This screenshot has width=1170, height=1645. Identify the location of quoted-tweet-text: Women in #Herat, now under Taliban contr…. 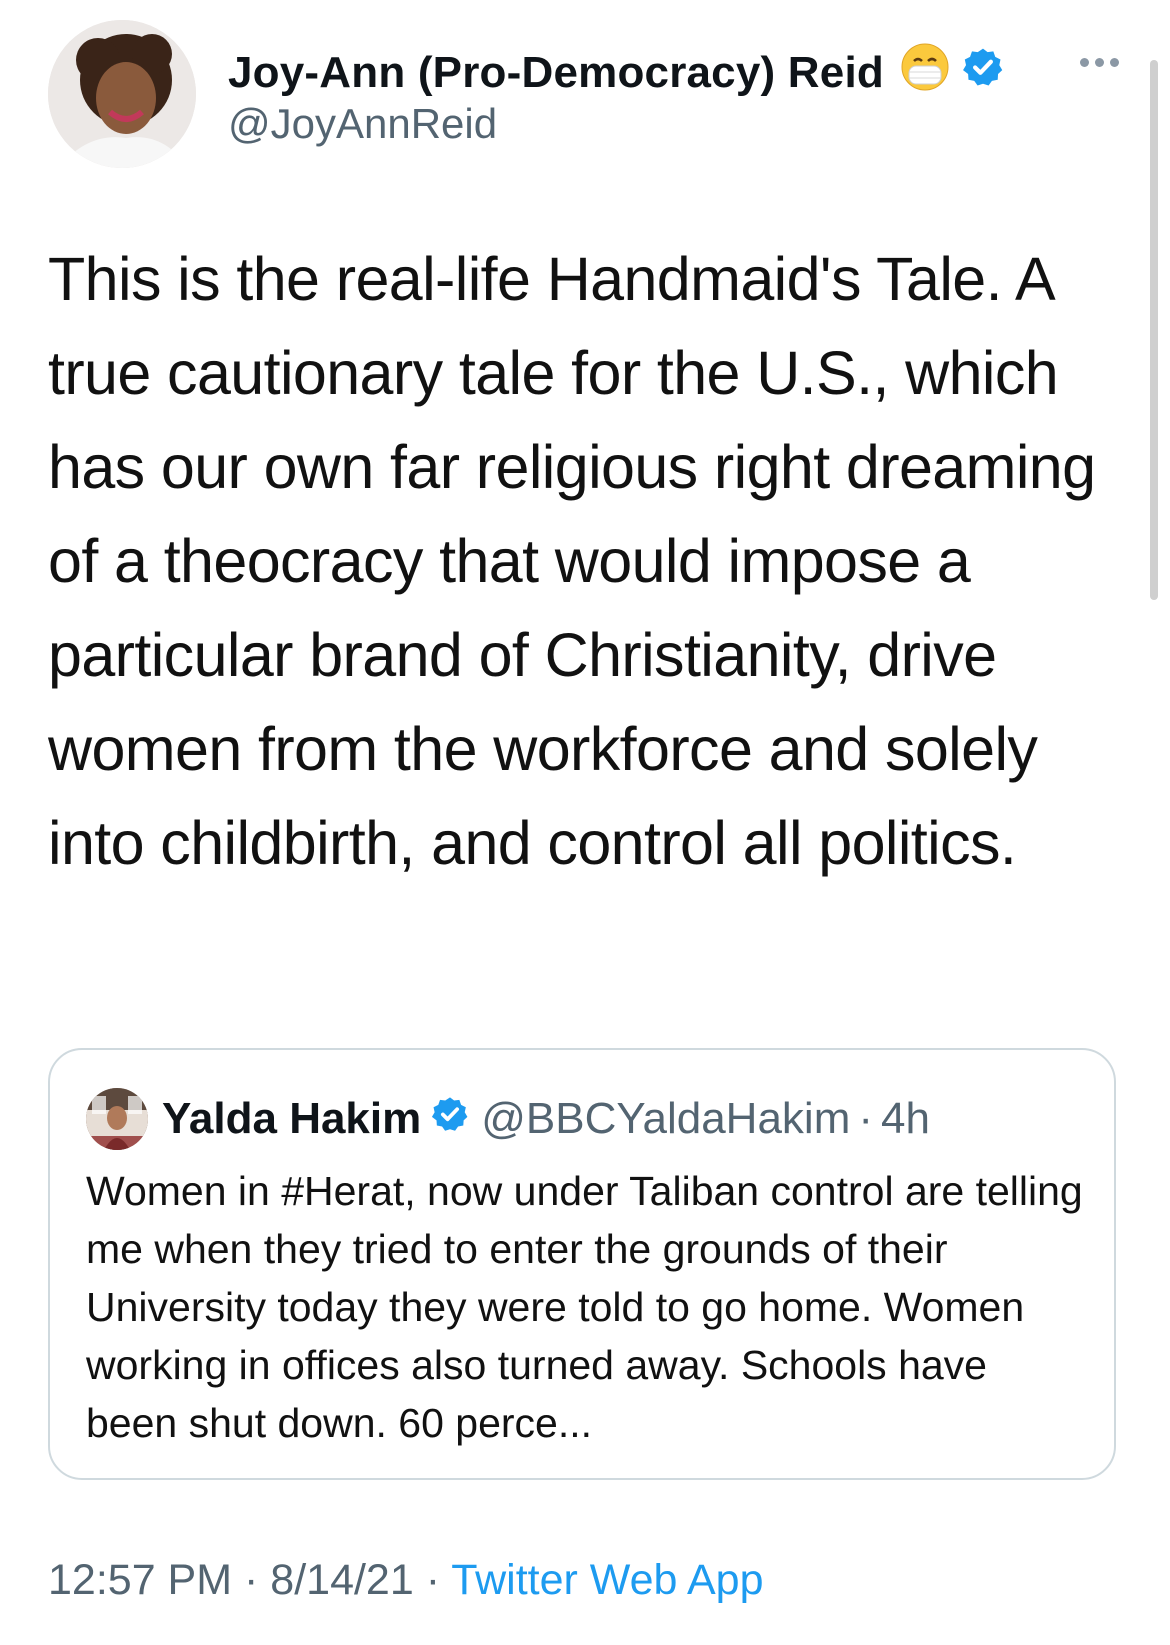
(584, 1307).